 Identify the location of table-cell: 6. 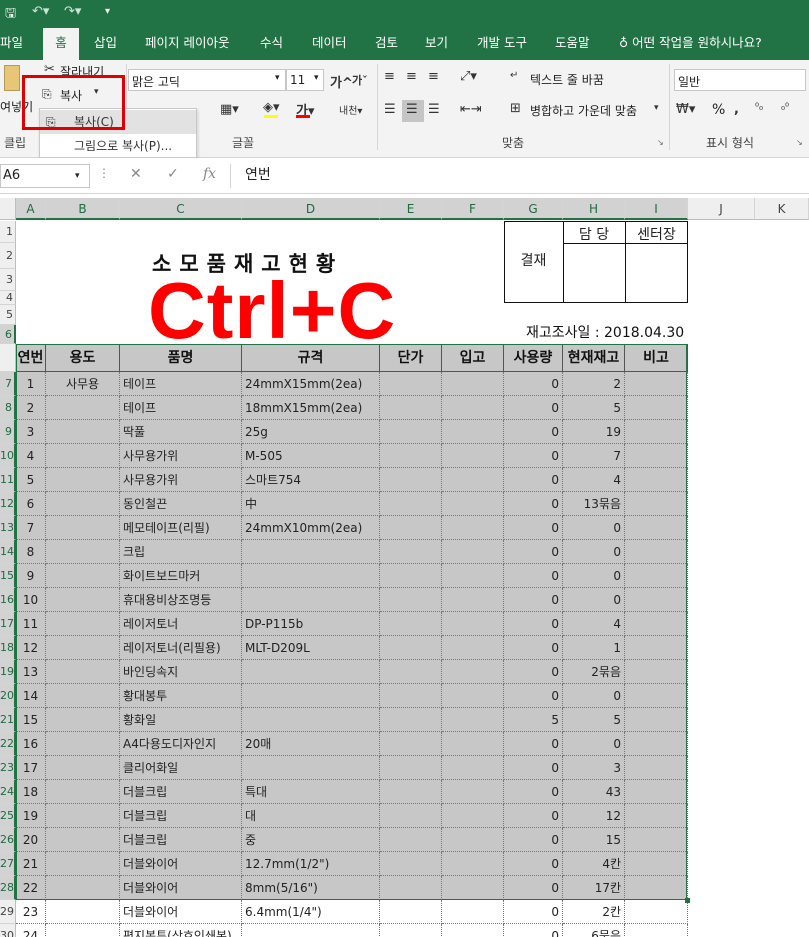
(31, 504).